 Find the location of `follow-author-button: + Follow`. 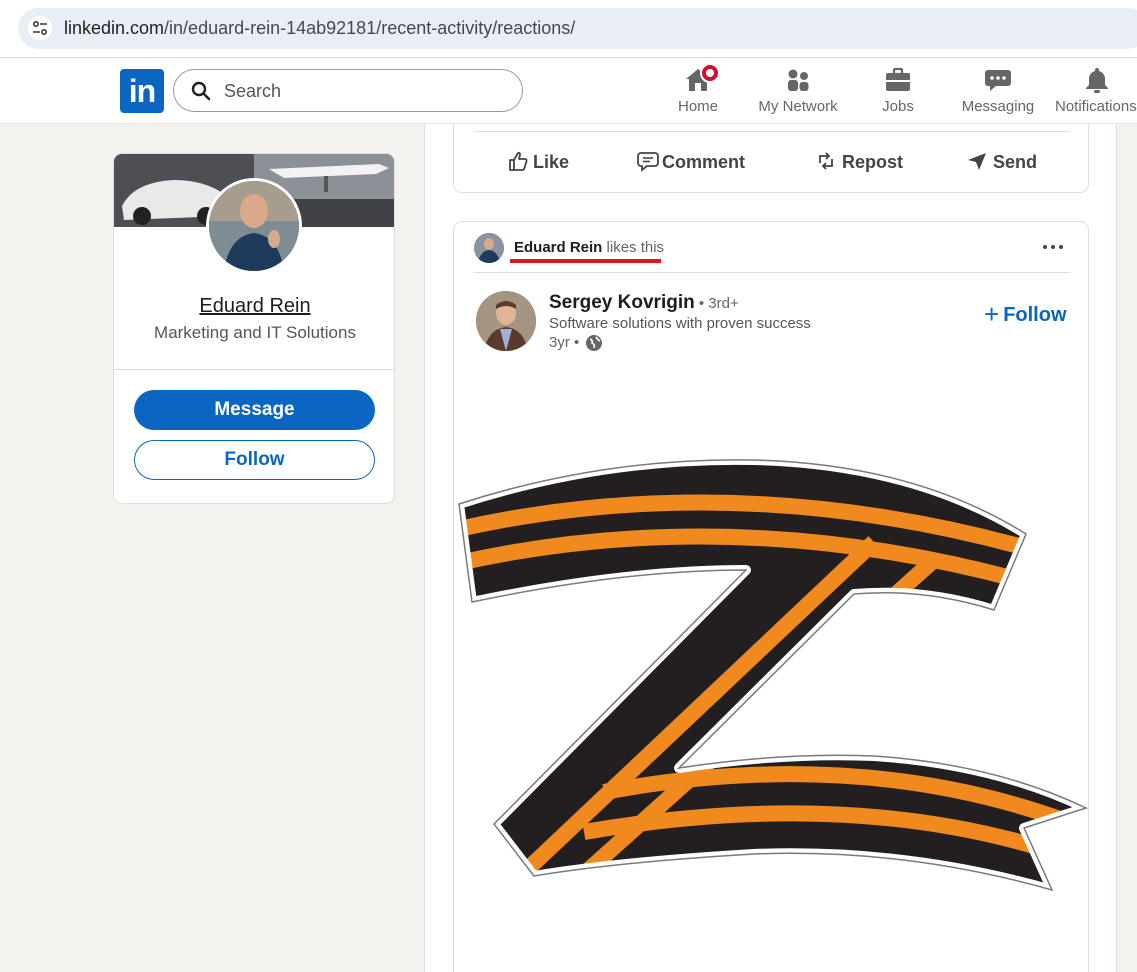

follow-author-button: + Follow is located at coordinates (1025, 313).